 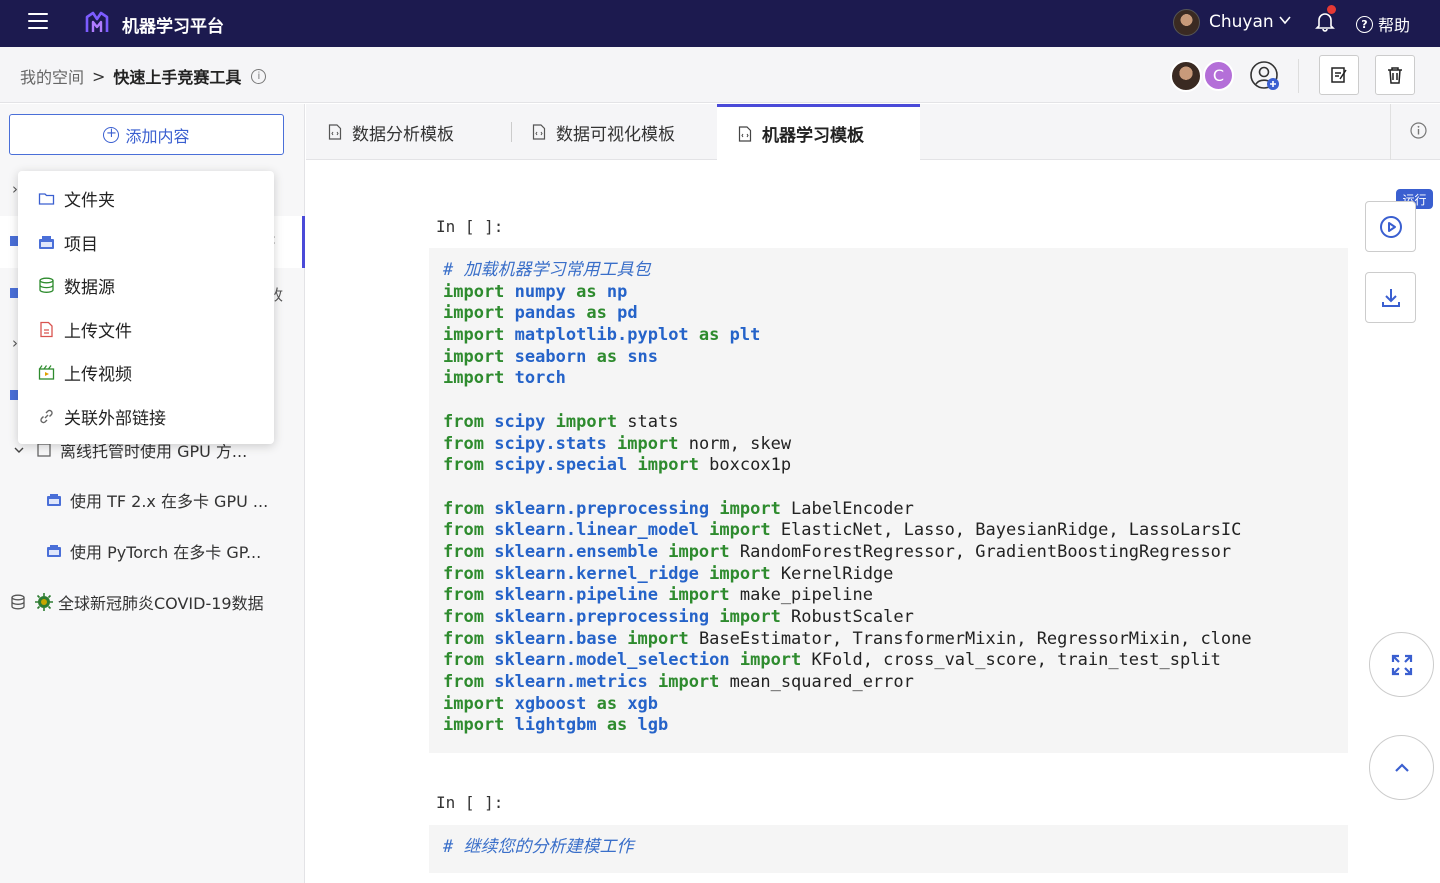 What do you see at coordinates (615, 134) in the screenshot?
I see `tab-label: 数据可视化模板` at bounding box center [615, 134].